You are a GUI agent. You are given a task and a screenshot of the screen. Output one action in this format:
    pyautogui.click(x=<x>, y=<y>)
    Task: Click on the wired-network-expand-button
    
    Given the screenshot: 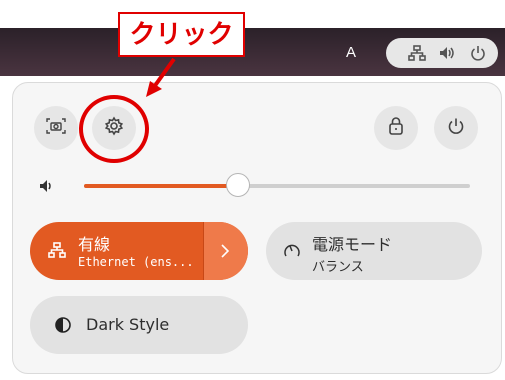 What is the action you would take?
    pyautogui.click(x=226, y=251)
    